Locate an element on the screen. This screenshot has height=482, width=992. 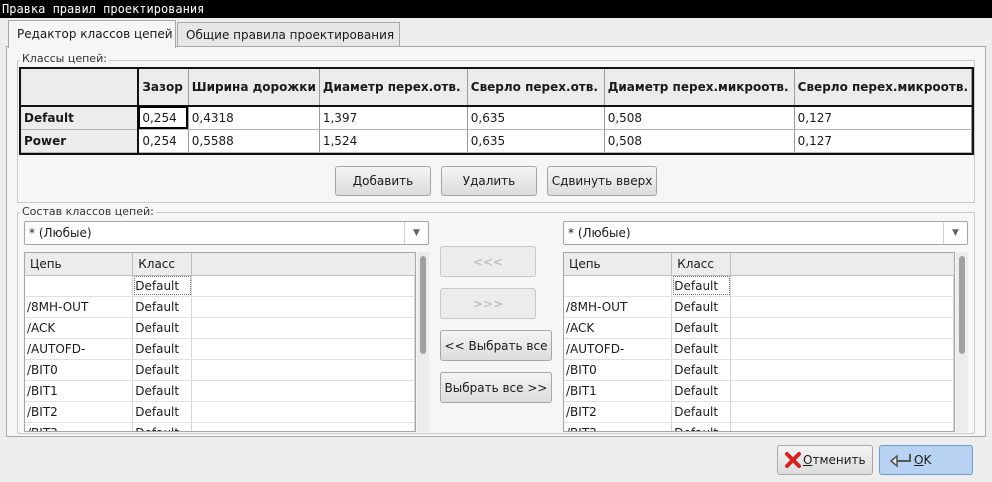
grid-col-header: Сверло перех.микроотв. is located at coordinates (883, 88).